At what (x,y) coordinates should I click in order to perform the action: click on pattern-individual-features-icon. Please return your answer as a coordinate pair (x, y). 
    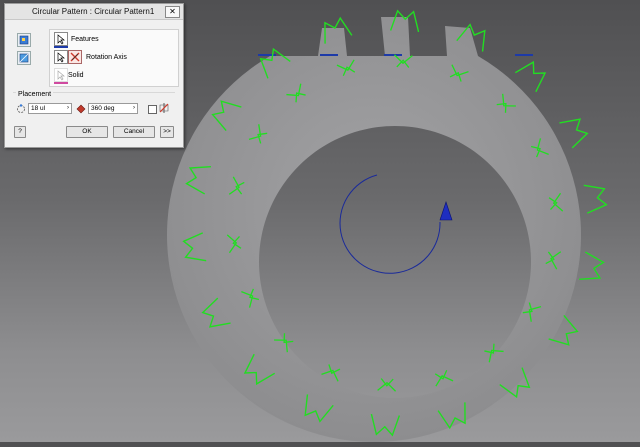
    Looking at the image, I should click on (24, 40).